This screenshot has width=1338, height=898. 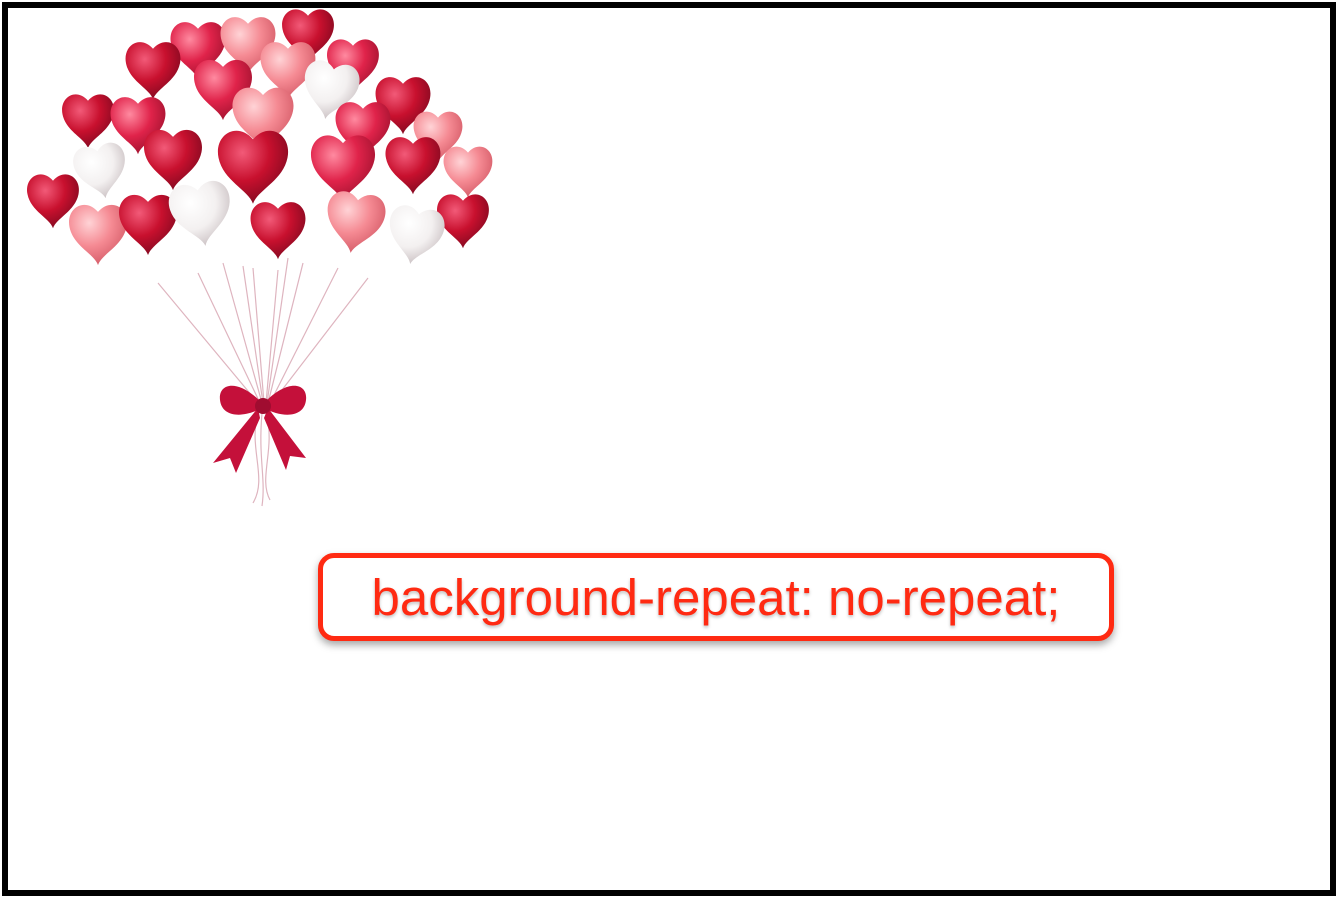 I want to click on code-label-text: background-repeat: no-repeat;, so click(x=716, y=597).